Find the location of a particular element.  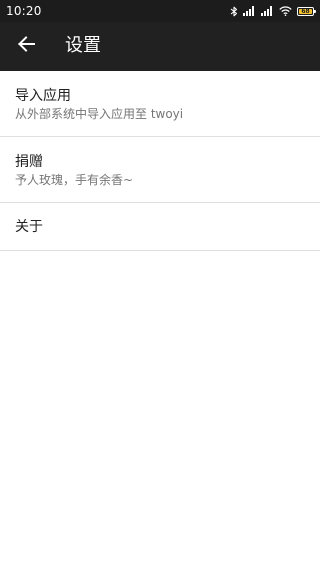

back-button is located at coordinates (26, 46).